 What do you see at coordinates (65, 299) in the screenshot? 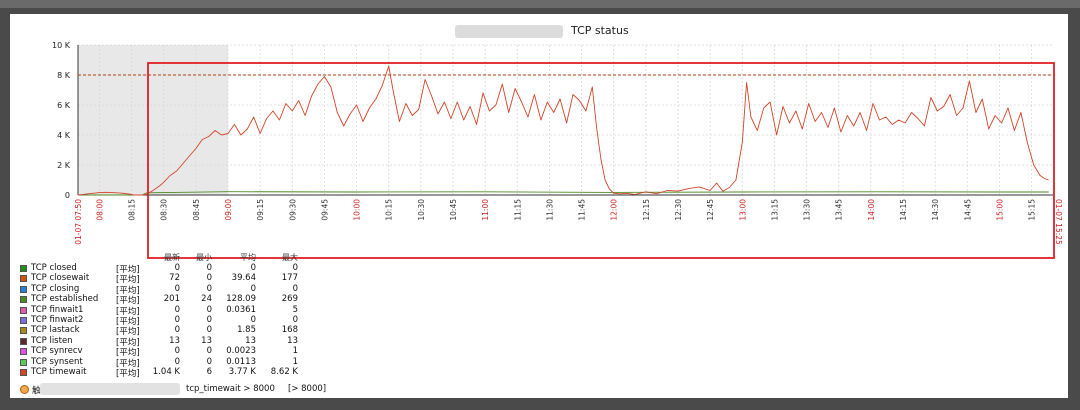
I see `legend-item-name: TCP established` at bounding box center [65, 299].